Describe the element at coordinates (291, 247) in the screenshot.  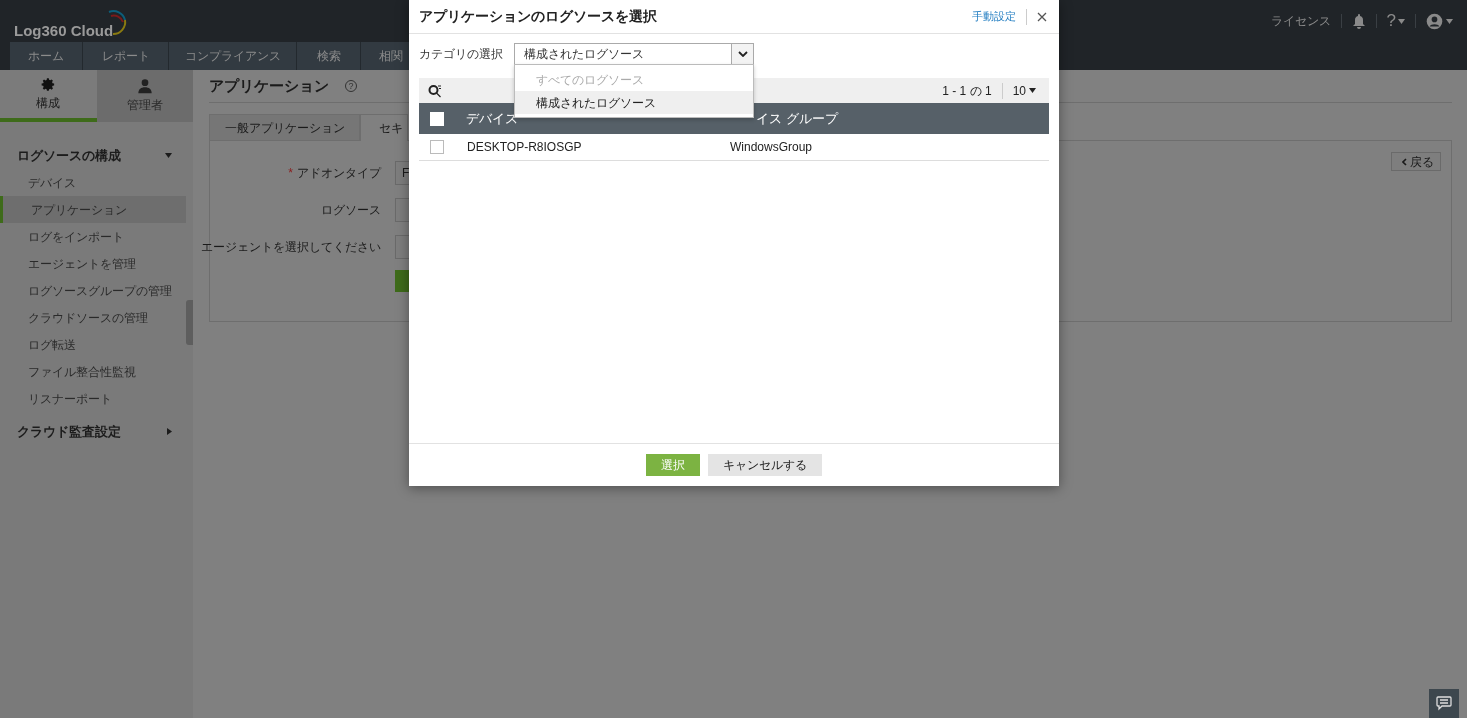
I see `form-label: エージェントを選択してください` at that location.